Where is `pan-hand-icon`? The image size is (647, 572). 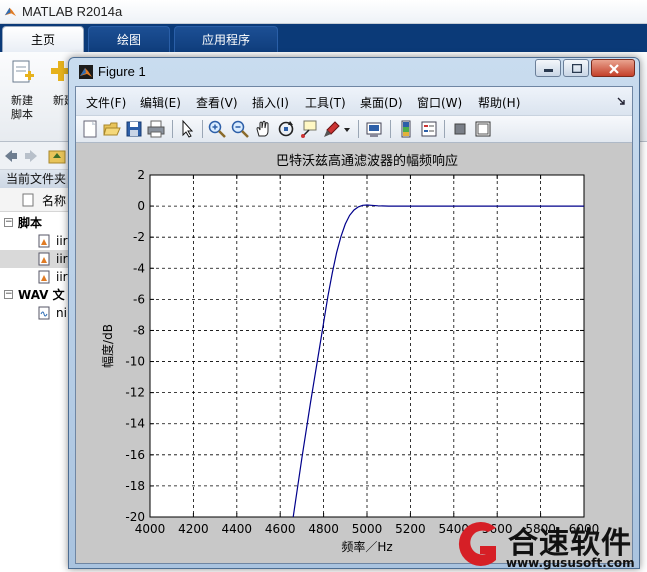
pan-hand-icon is located at coordinates (263, 129).